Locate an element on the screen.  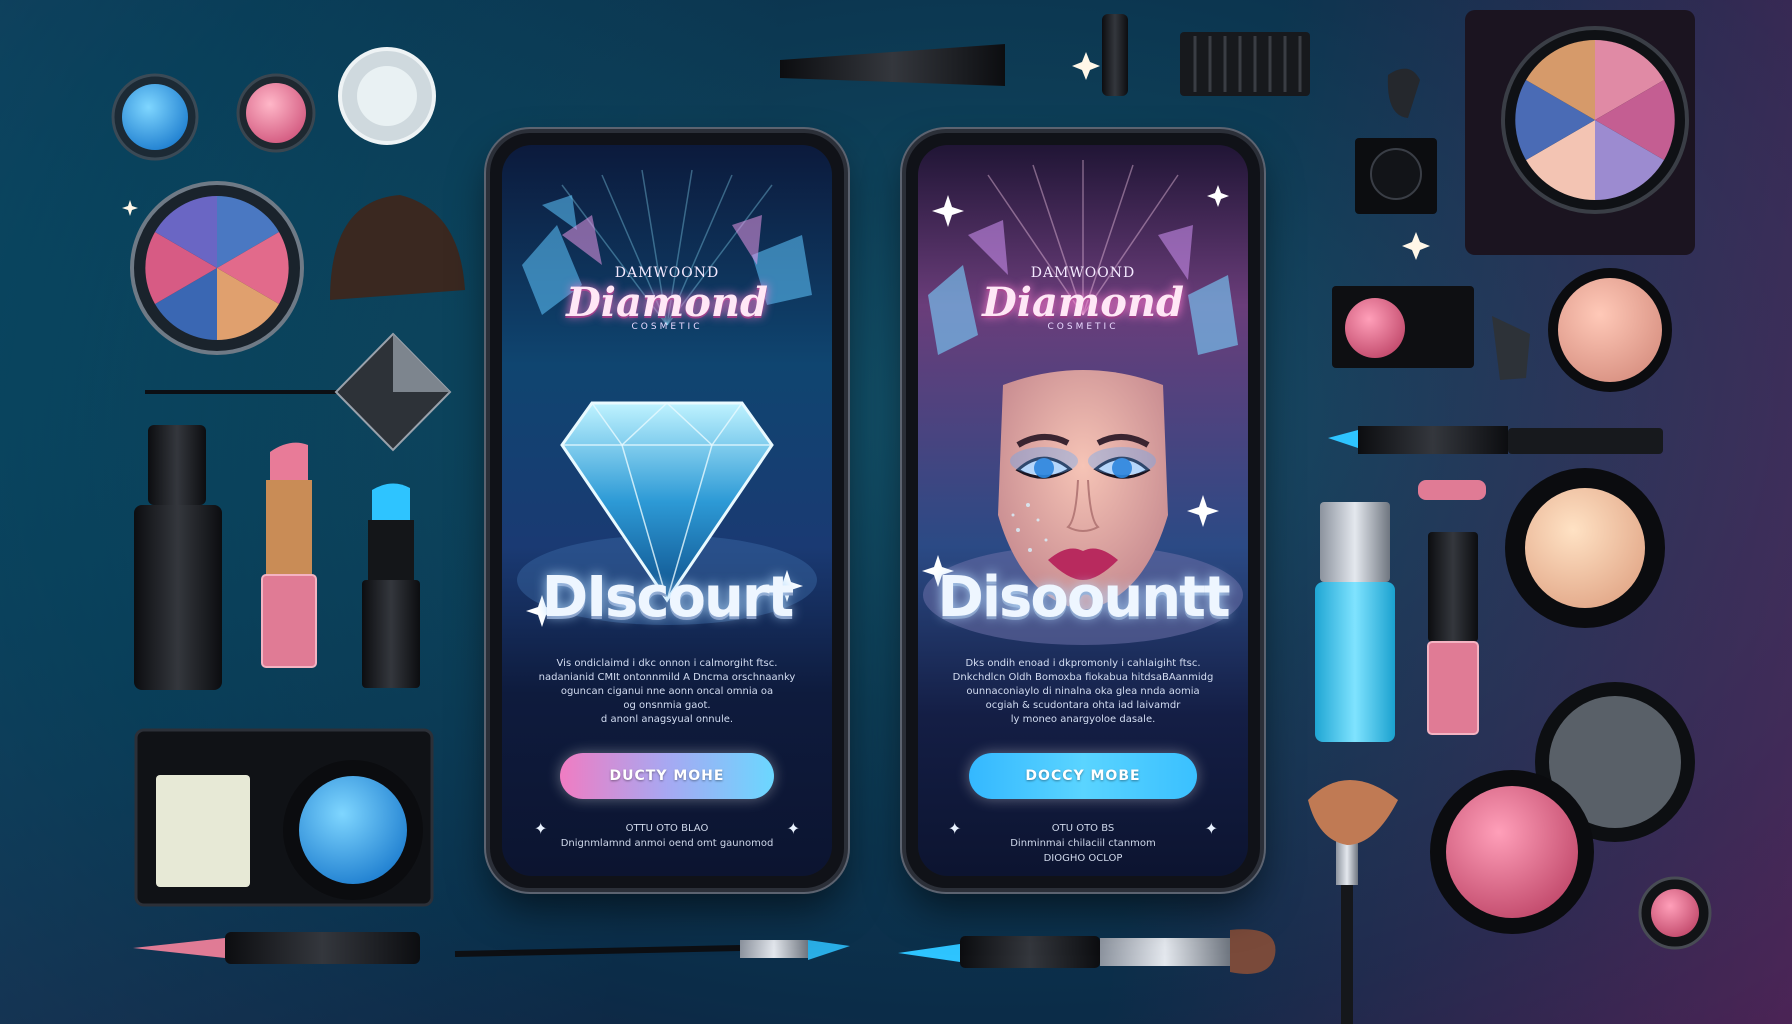
black-sponge is located at coordinates (1403, 93).